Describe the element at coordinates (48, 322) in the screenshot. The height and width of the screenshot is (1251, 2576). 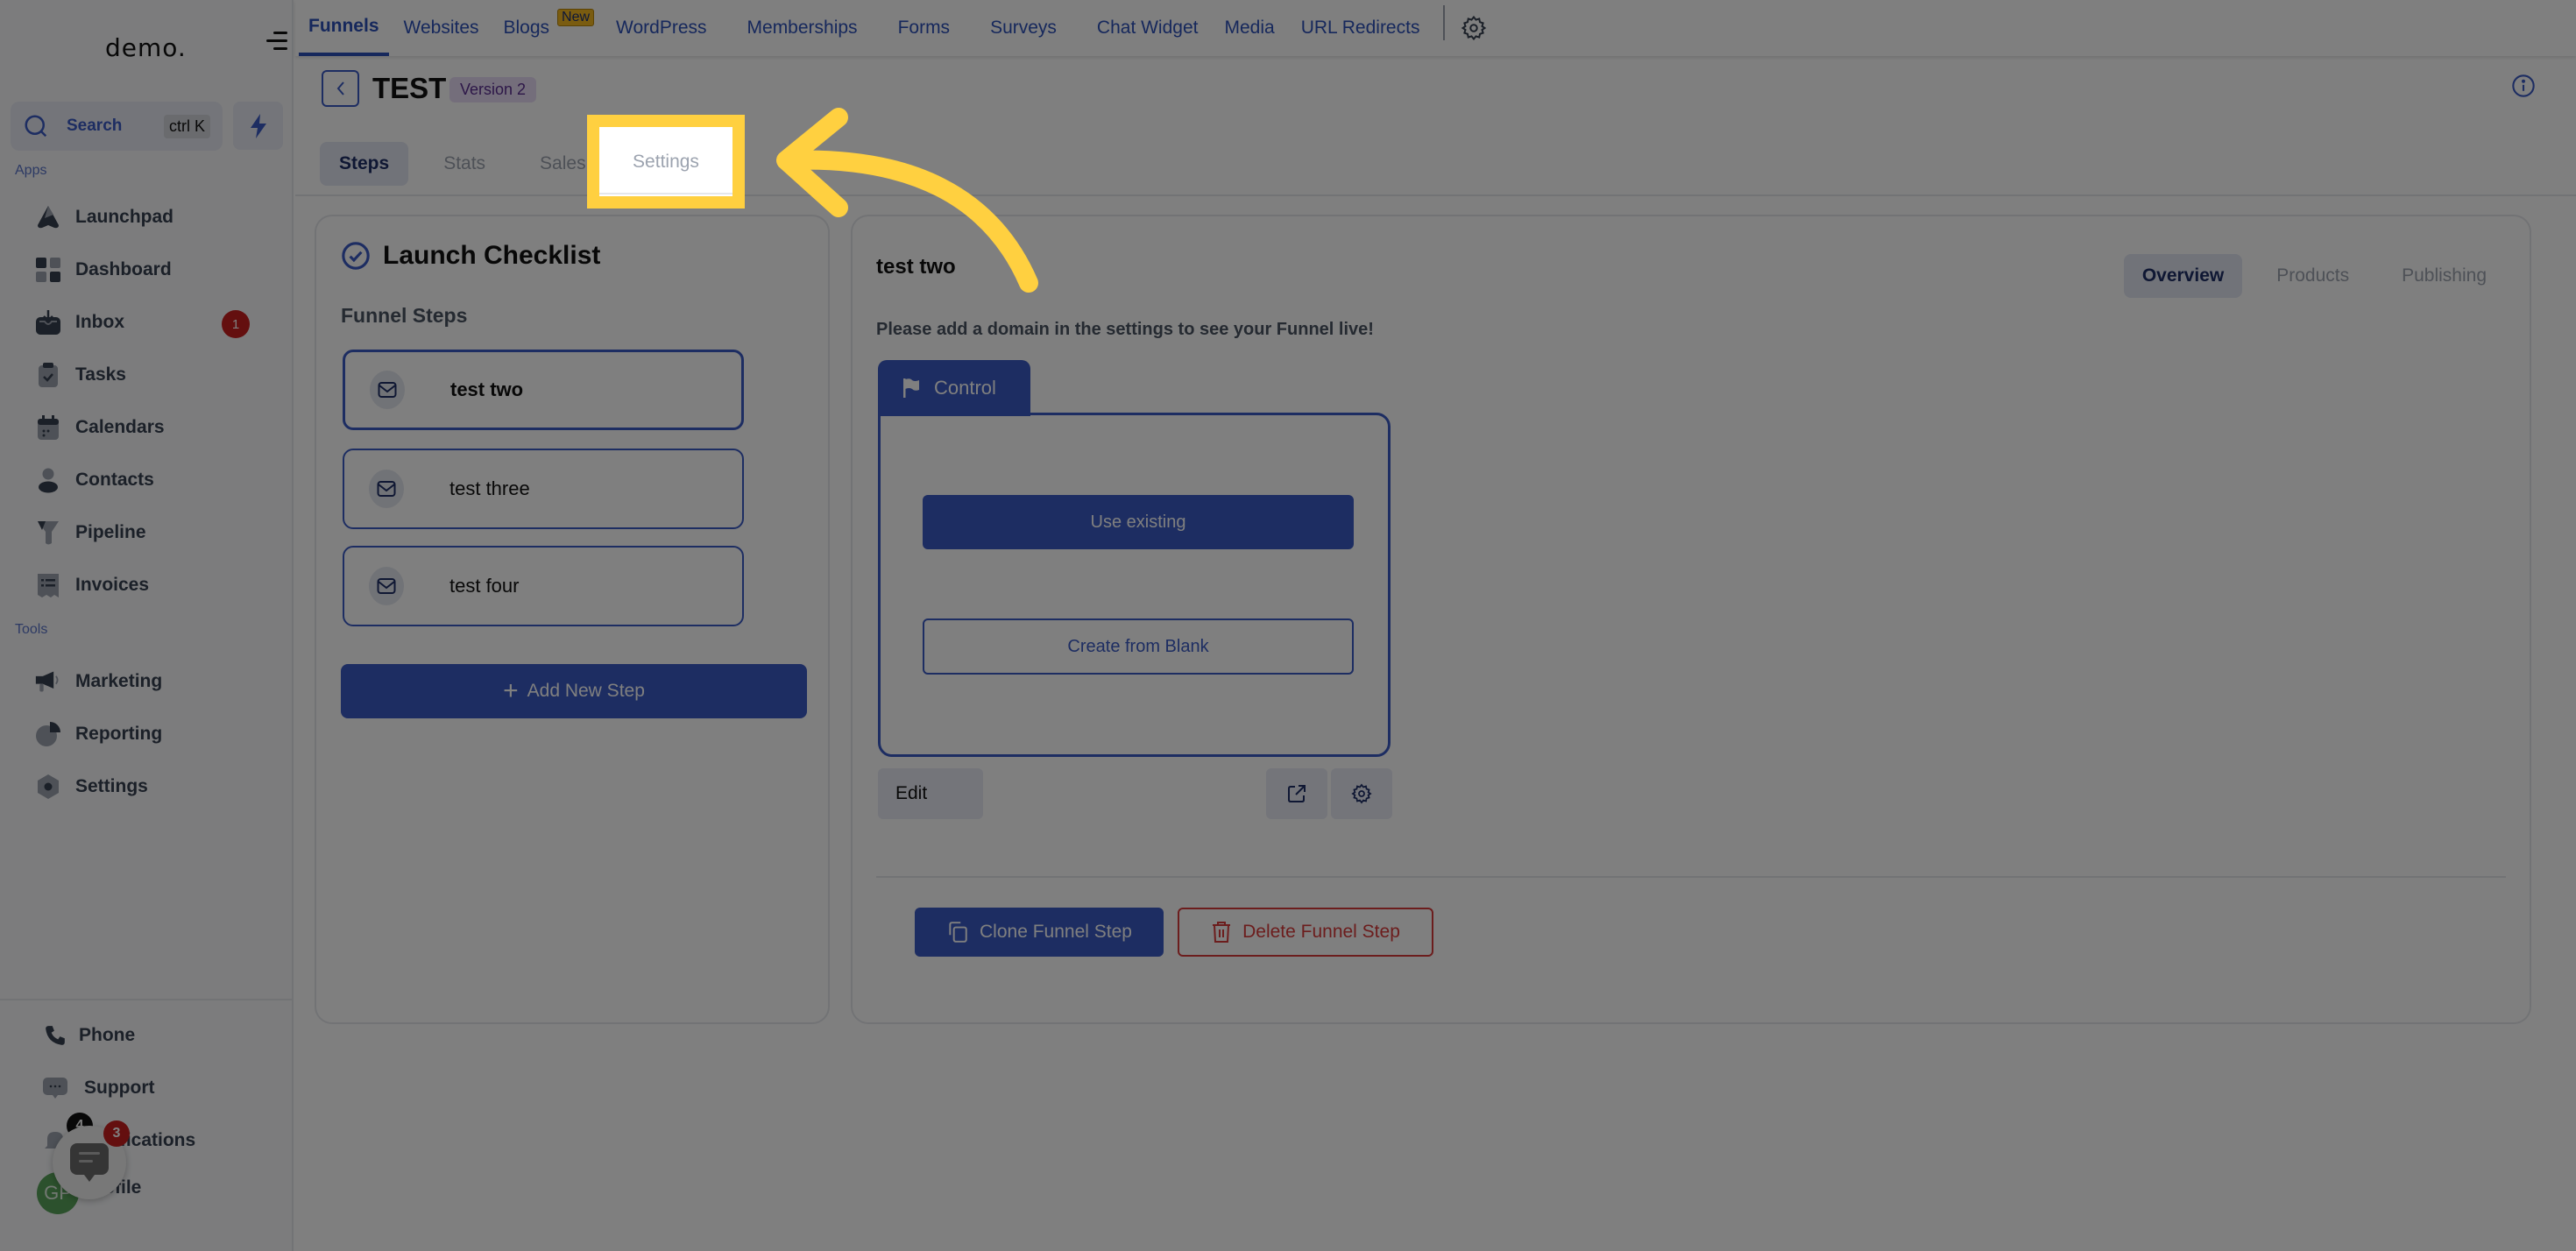
I see `inbox-icon` at that location.